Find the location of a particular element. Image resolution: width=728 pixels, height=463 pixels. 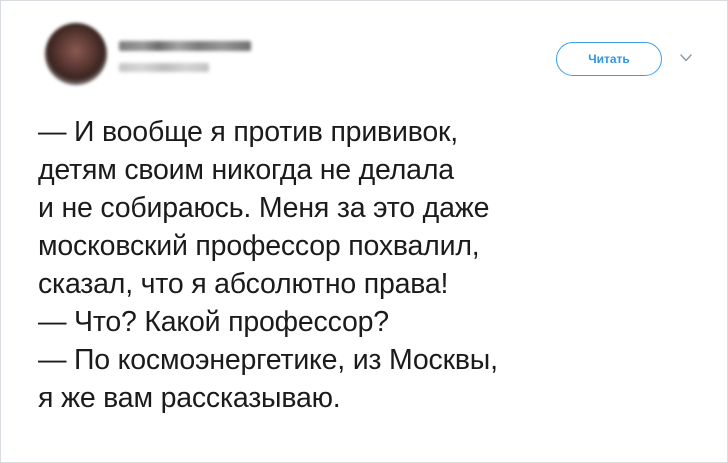

tweet-line: — И вообще я против прививок, is located at coordinates (248, 132).